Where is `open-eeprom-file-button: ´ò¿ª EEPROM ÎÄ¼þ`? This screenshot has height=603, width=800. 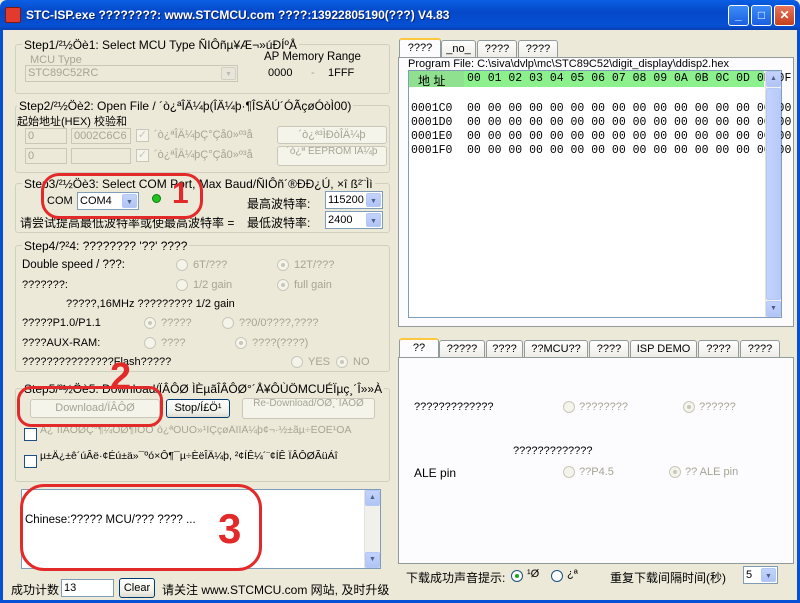
open-eeprom-file-button: ´ò¿ª EEPROM ÎÄ¼þ is located at coordinates (332, 156).